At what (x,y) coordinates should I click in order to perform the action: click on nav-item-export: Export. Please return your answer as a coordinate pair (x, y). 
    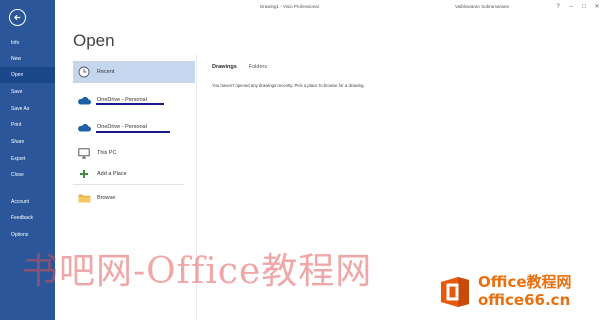
    Looking at the image, I should click on (27, 159).